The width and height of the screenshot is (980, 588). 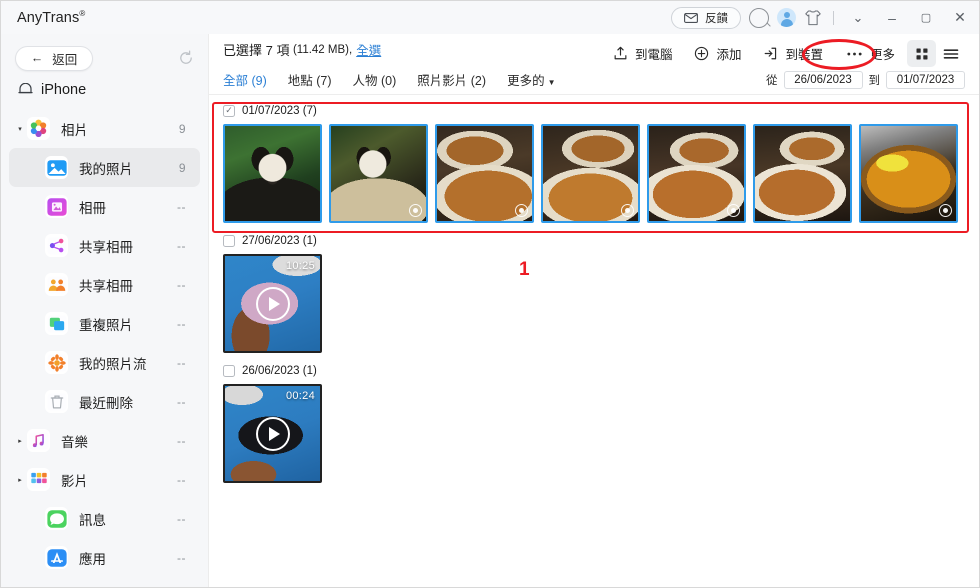 What do you see at coordinates (82, 14) in the screenshot?
I see `registered-mark: ®` at bounding box center [82, 14].